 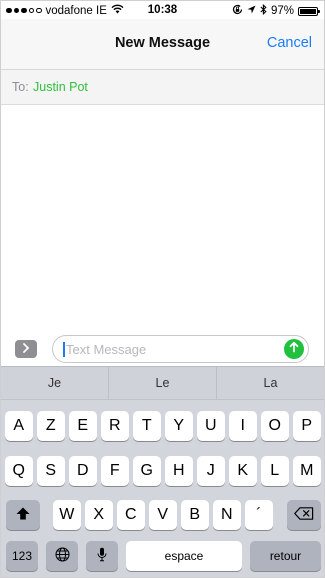 What do you see at coordinates (115, 426) in the screenshot?
I see `key-letter: R` at bounding box center [115, 426].